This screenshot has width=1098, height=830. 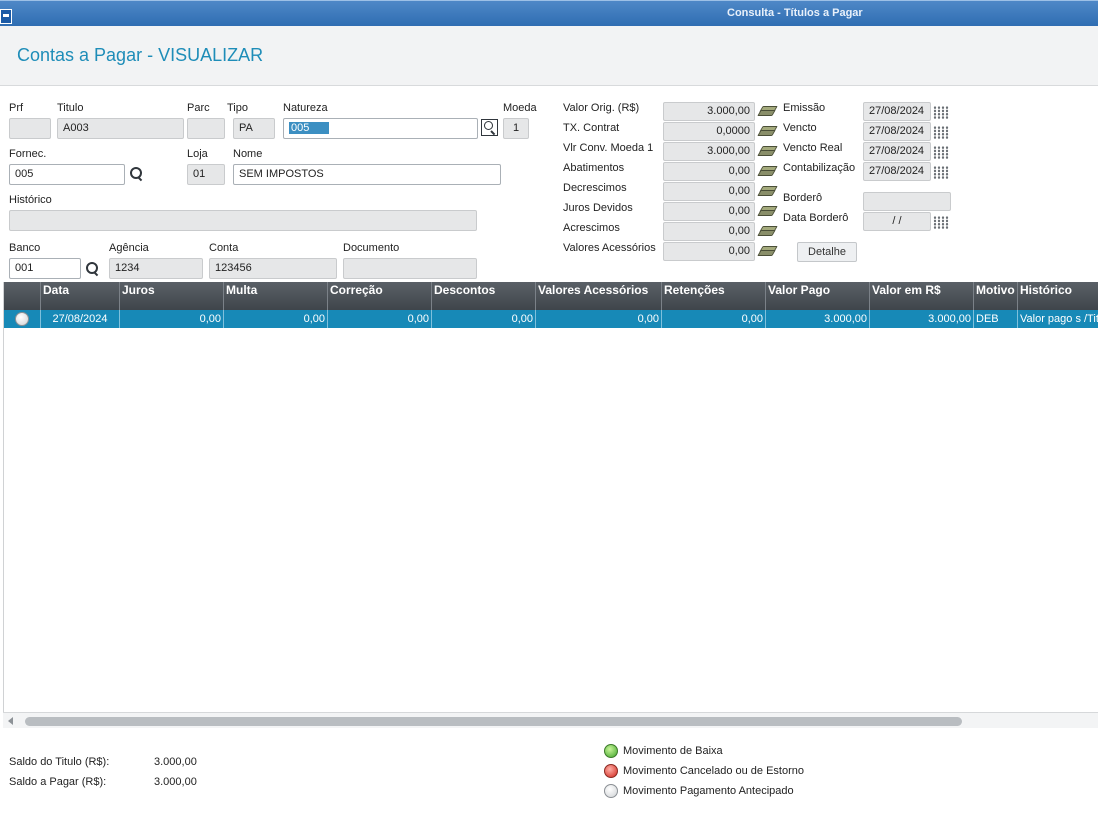 I want to click on decrescimos-field: 0,00, so click(x=709, y=191).